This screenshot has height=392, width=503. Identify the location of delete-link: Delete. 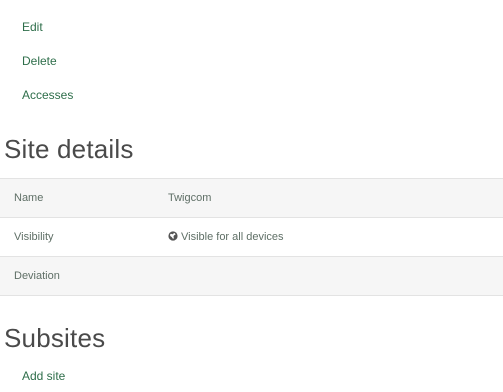
(47, 61).